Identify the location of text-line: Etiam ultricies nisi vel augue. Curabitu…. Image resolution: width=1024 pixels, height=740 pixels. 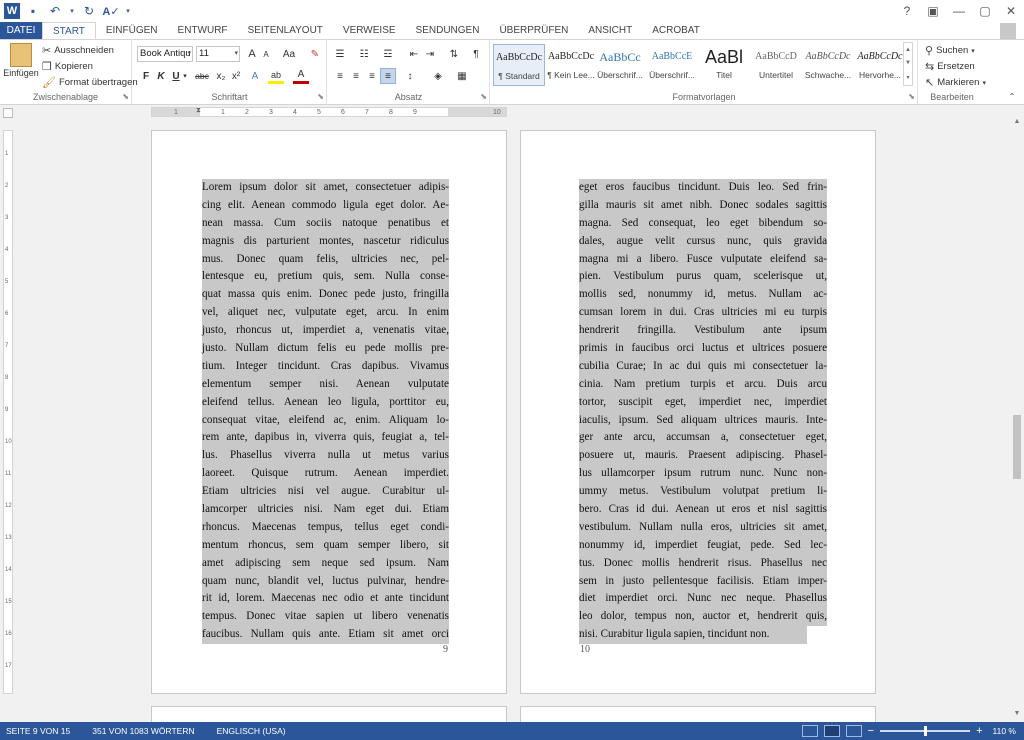
(325, 492).